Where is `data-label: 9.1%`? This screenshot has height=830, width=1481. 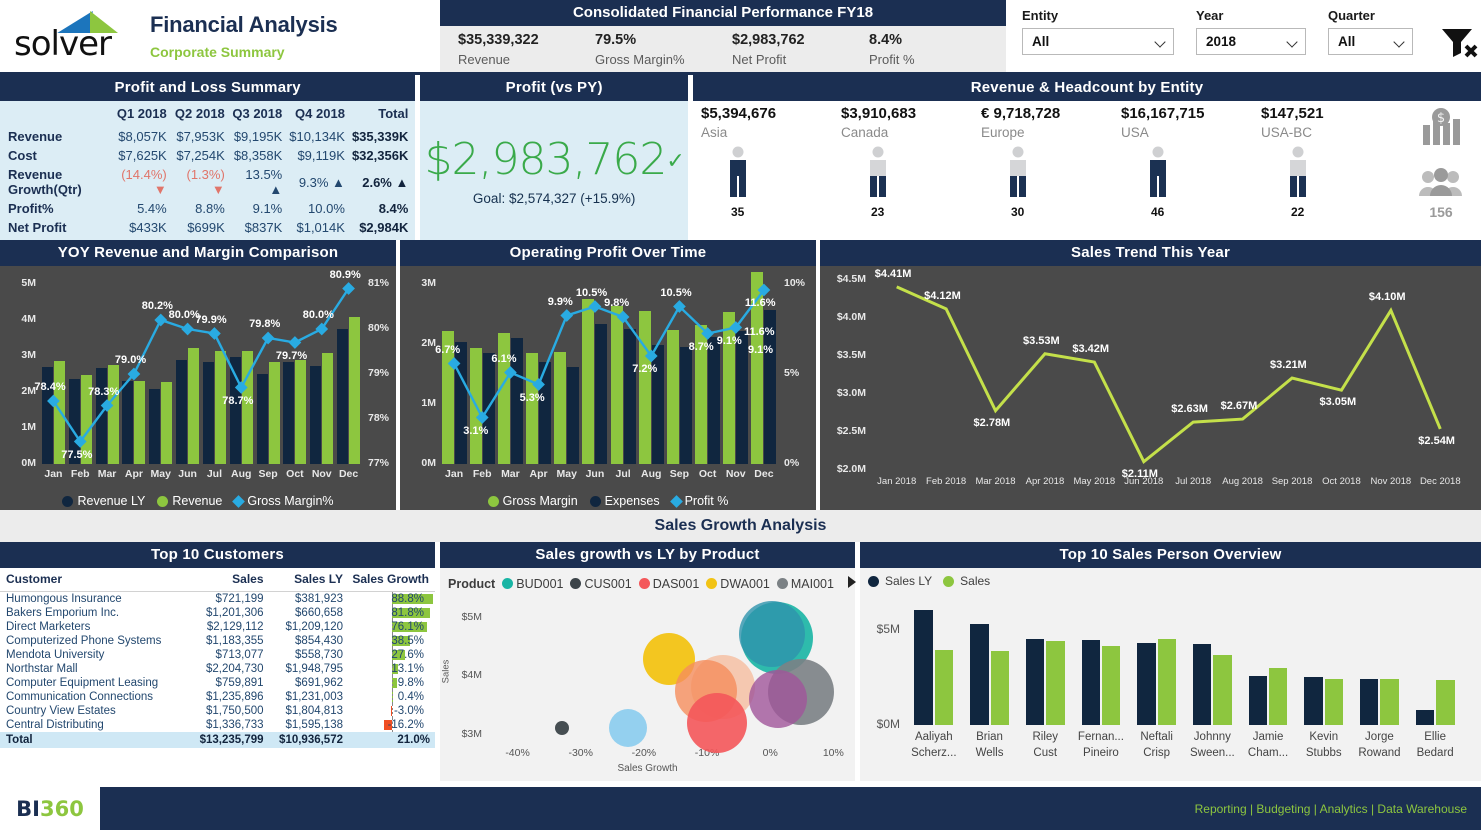
data-label: 9.1% is located at coordinates (729, 341).